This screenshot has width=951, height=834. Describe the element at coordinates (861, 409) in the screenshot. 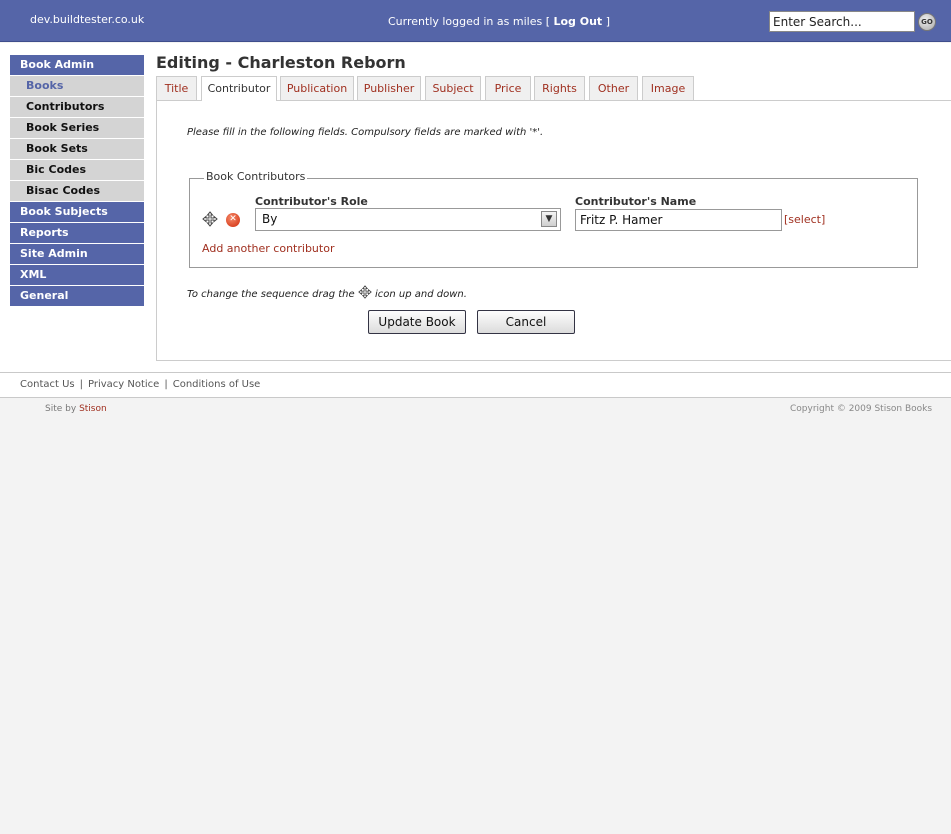

I see `copyright-text: Copyright © 2009 Stison Books` at that location.